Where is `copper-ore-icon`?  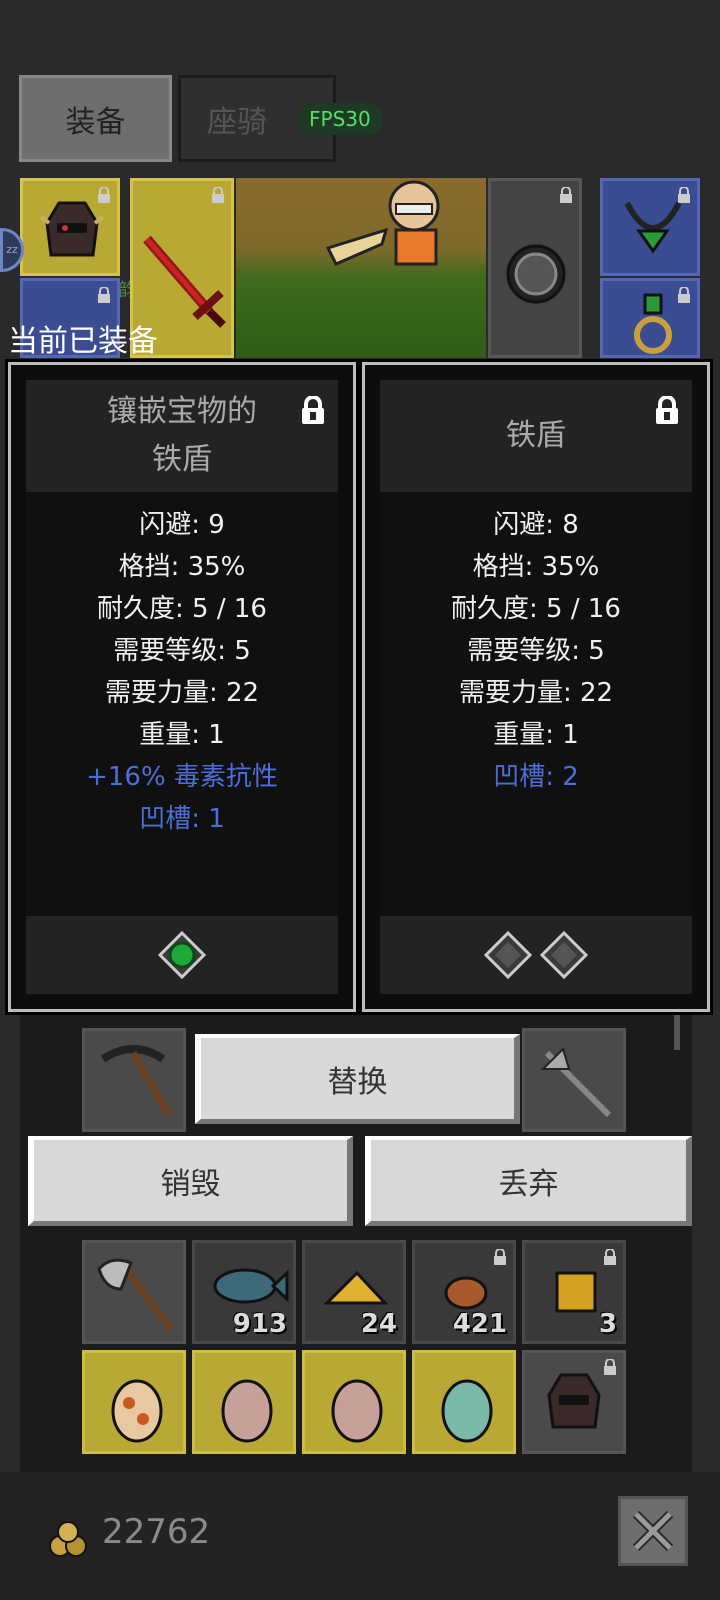
copper-ore-icon is located at coordinates (466, 1293).